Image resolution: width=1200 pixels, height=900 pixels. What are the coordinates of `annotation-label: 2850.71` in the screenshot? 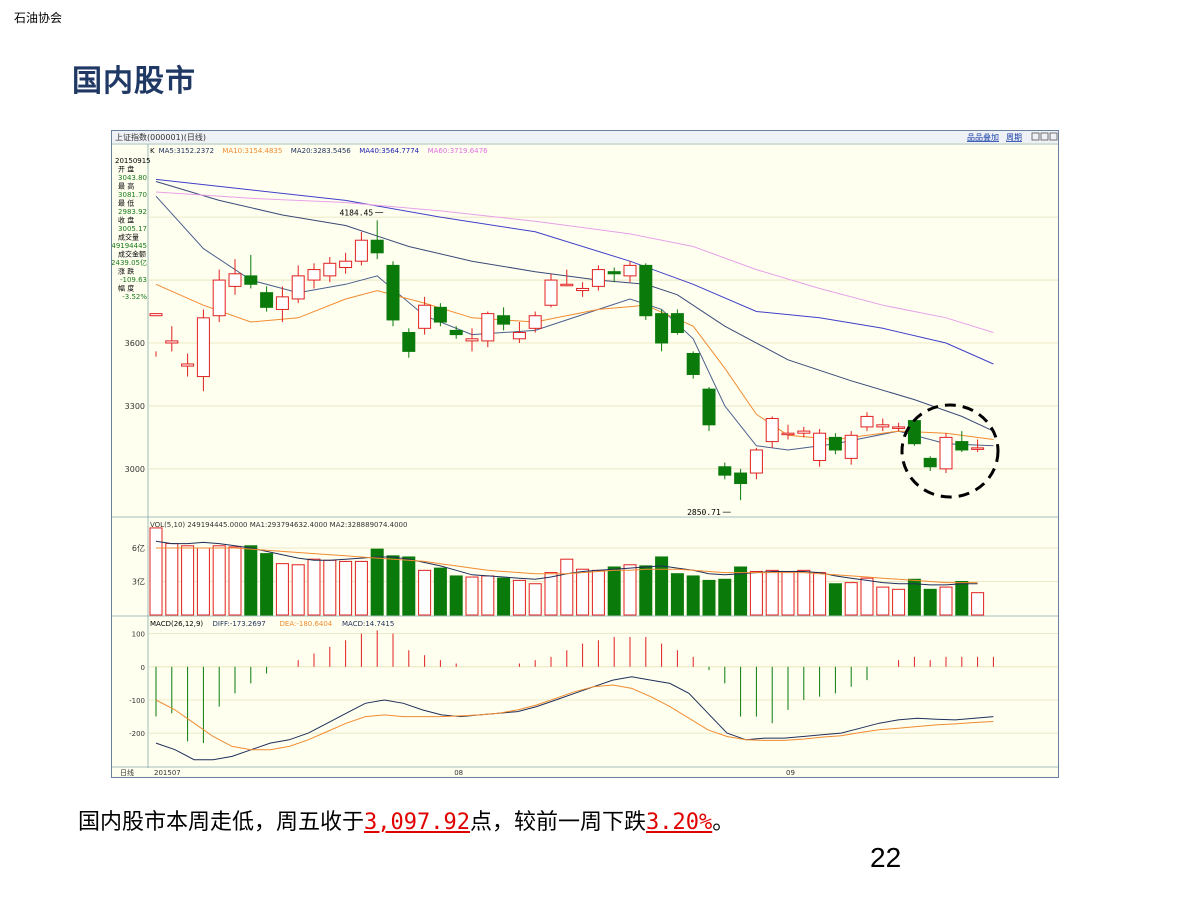 It's located at (704, 512).